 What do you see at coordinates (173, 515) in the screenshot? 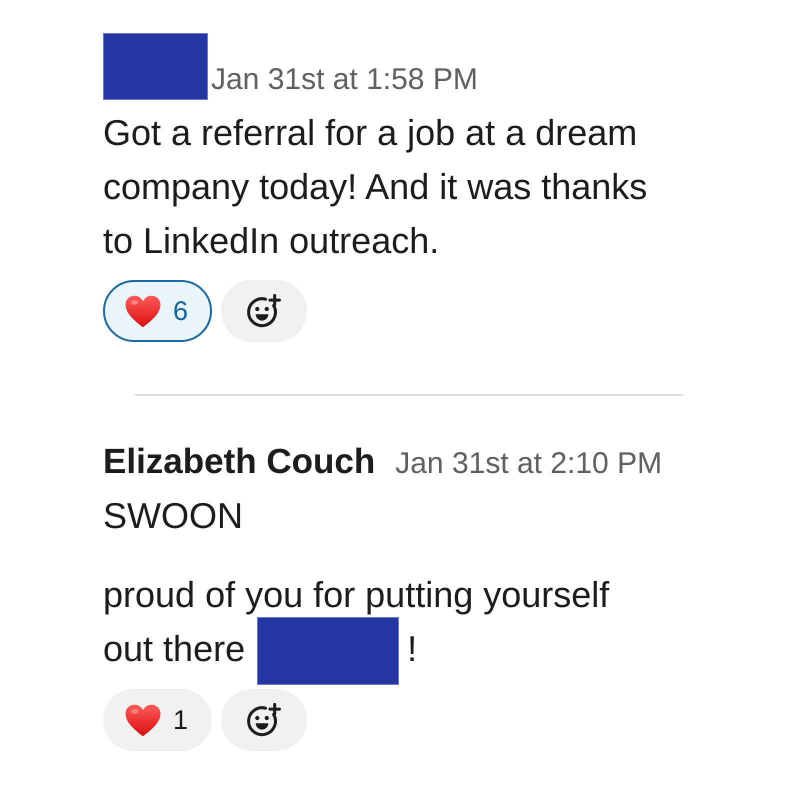
I see `message-text: SWOON` at bounding box center [173, 515].